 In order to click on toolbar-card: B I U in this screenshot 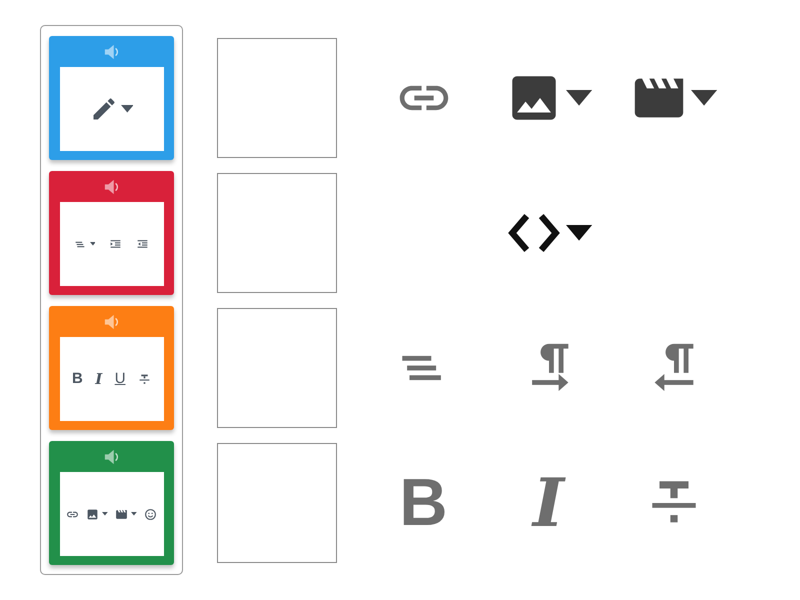, I will do `click(111, 368)`.